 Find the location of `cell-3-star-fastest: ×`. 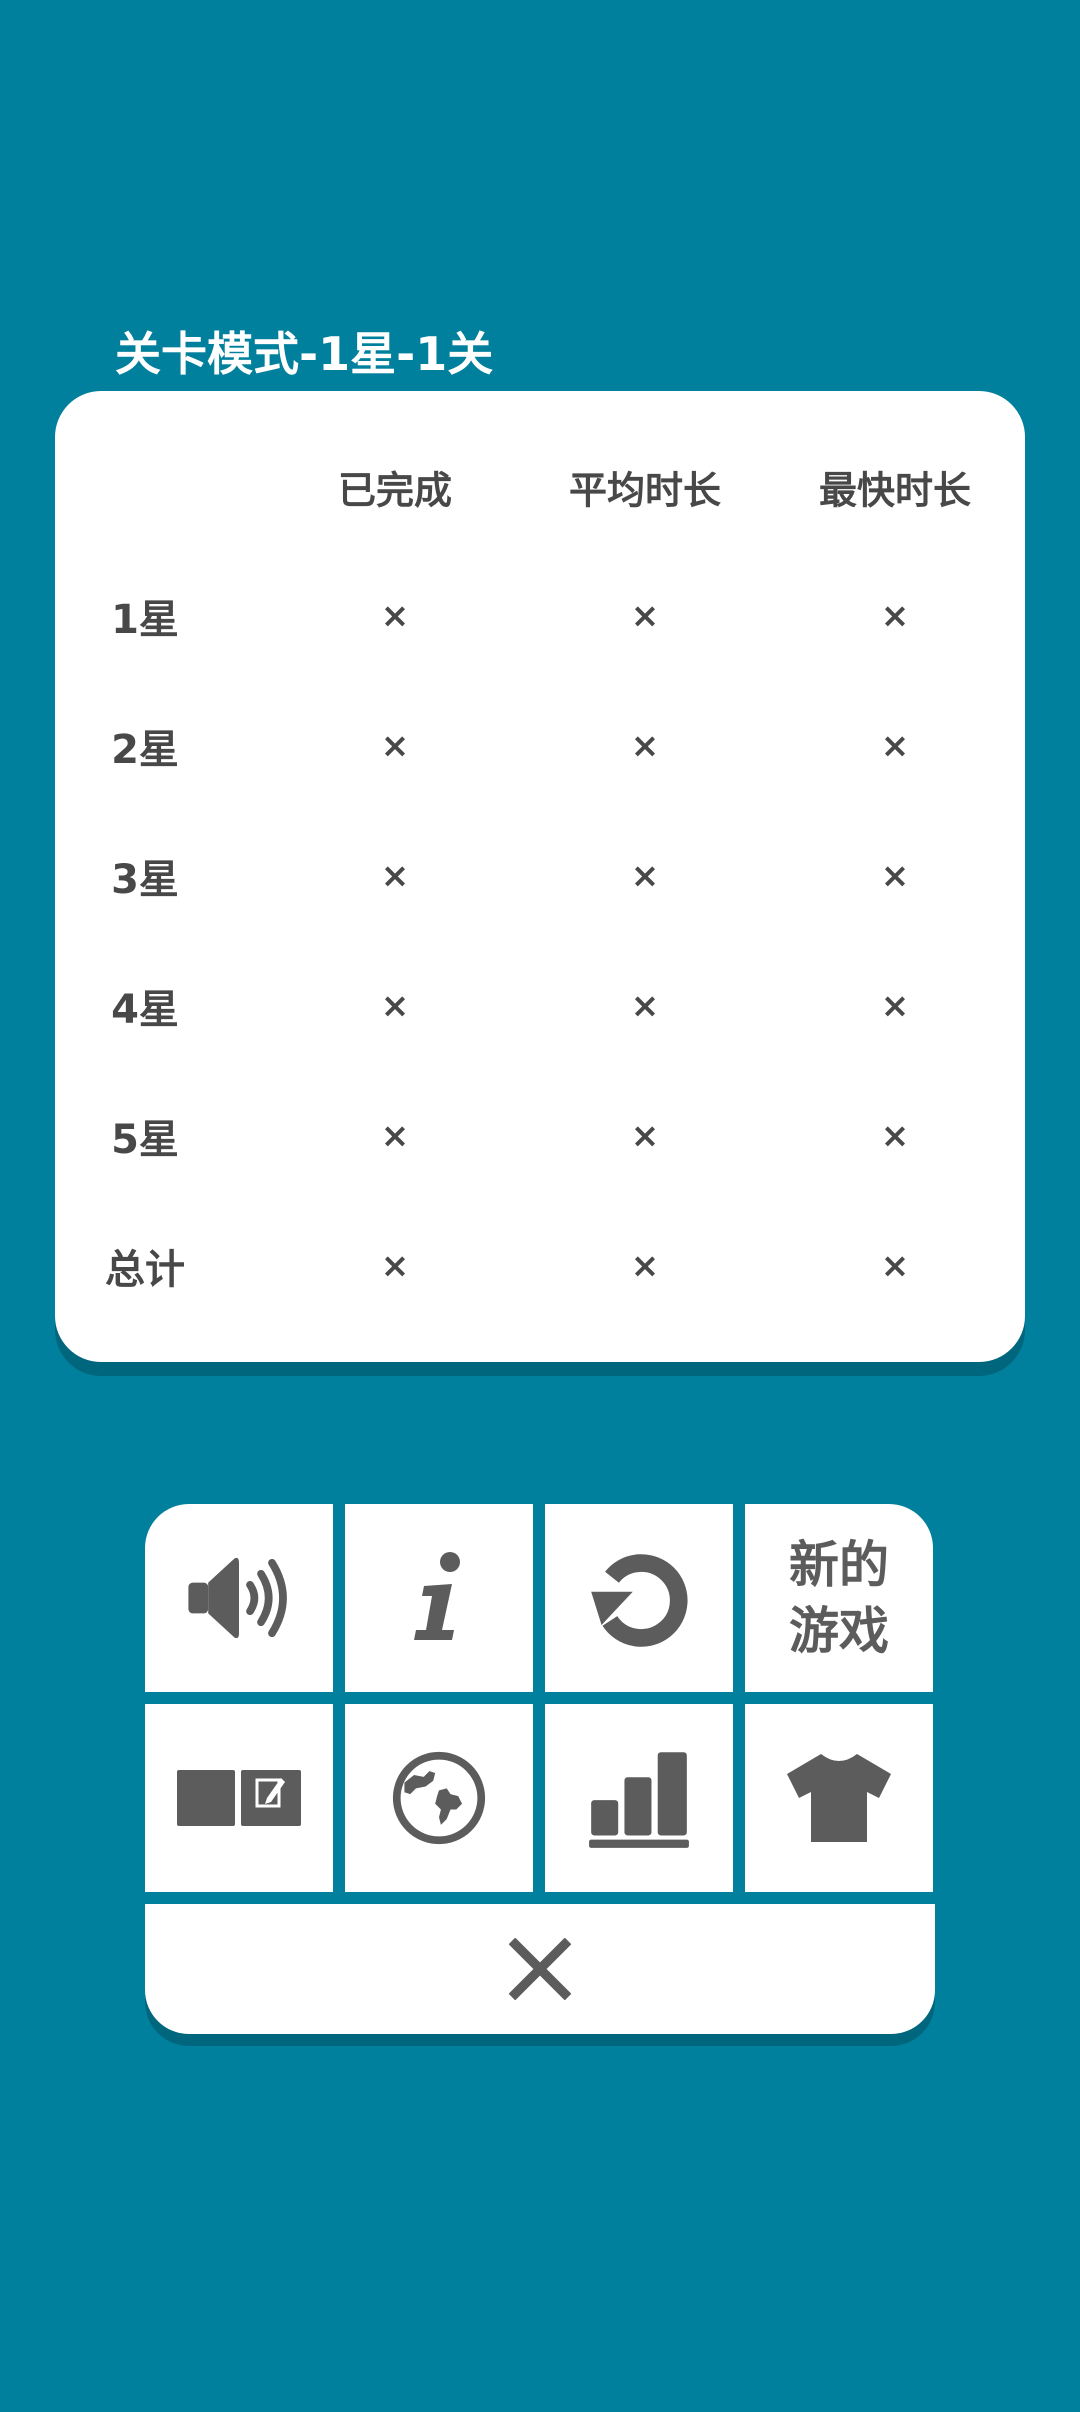

cell-3-star-fastest: × is located at coordinates (895, 876).